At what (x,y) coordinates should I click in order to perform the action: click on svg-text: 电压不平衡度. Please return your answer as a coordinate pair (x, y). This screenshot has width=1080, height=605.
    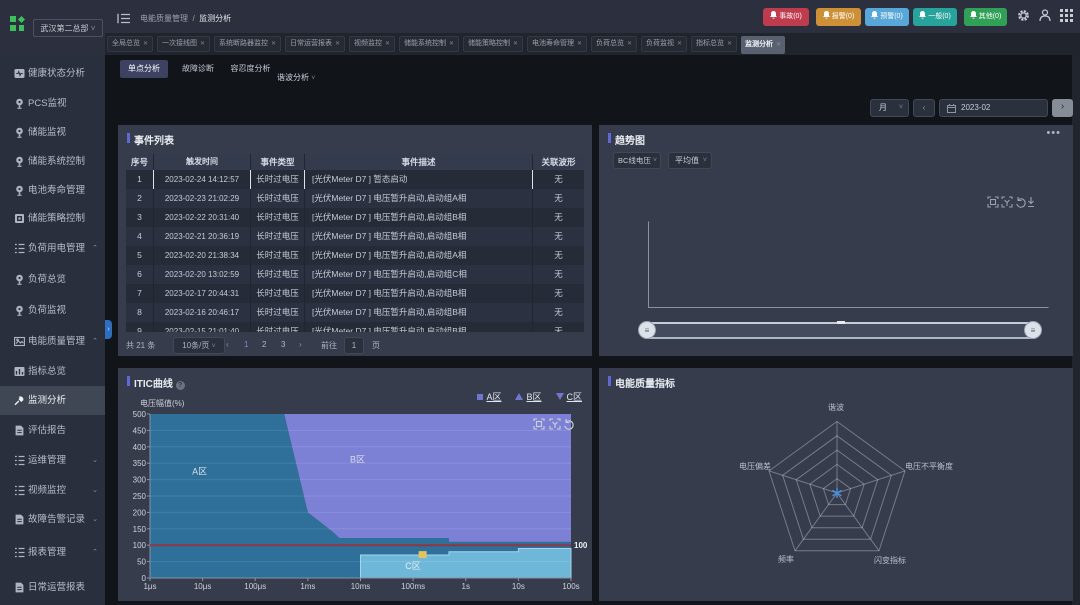
    Looking at the image, I should click on (929, 466).